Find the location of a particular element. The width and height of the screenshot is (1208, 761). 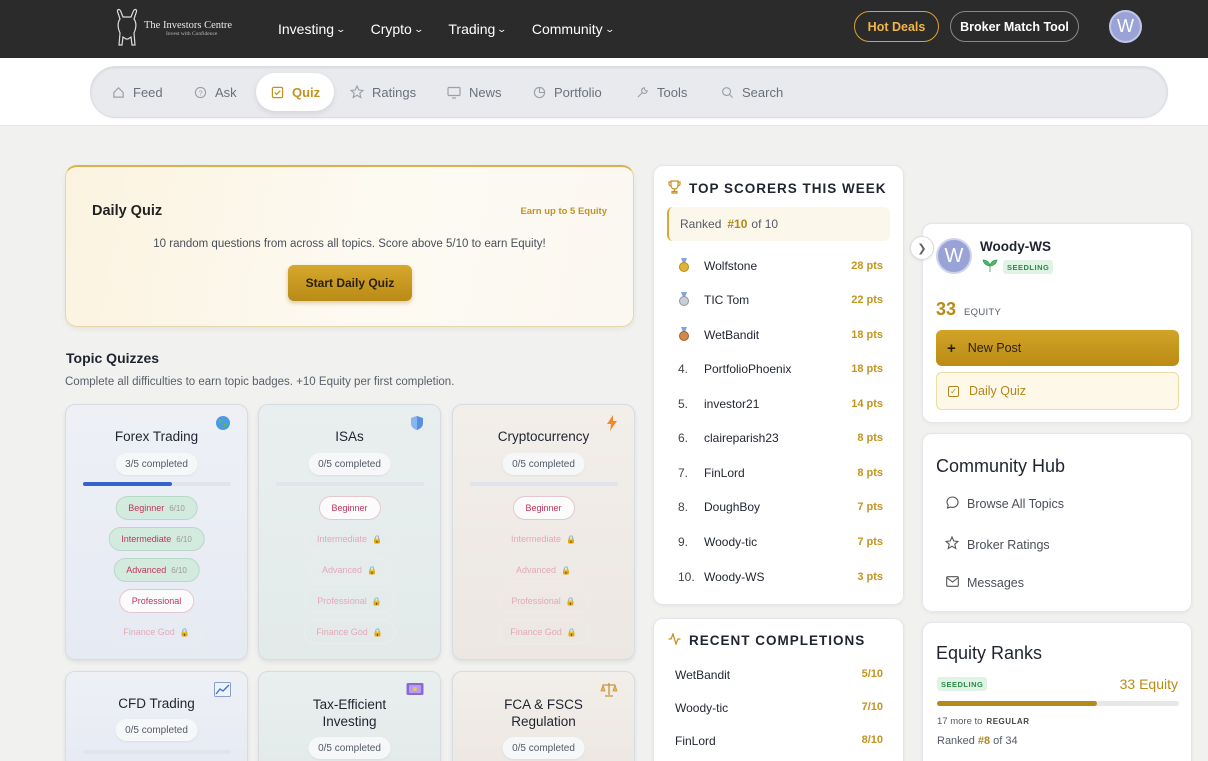

hub-item-label: Messages is located at coordinates (995, 583).